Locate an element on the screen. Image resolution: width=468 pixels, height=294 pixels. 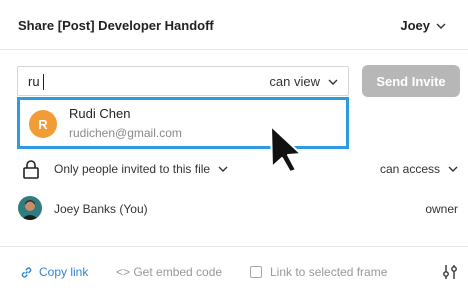
link-to-frame-label: Link to selected frame is located at coordinates (329, 272).